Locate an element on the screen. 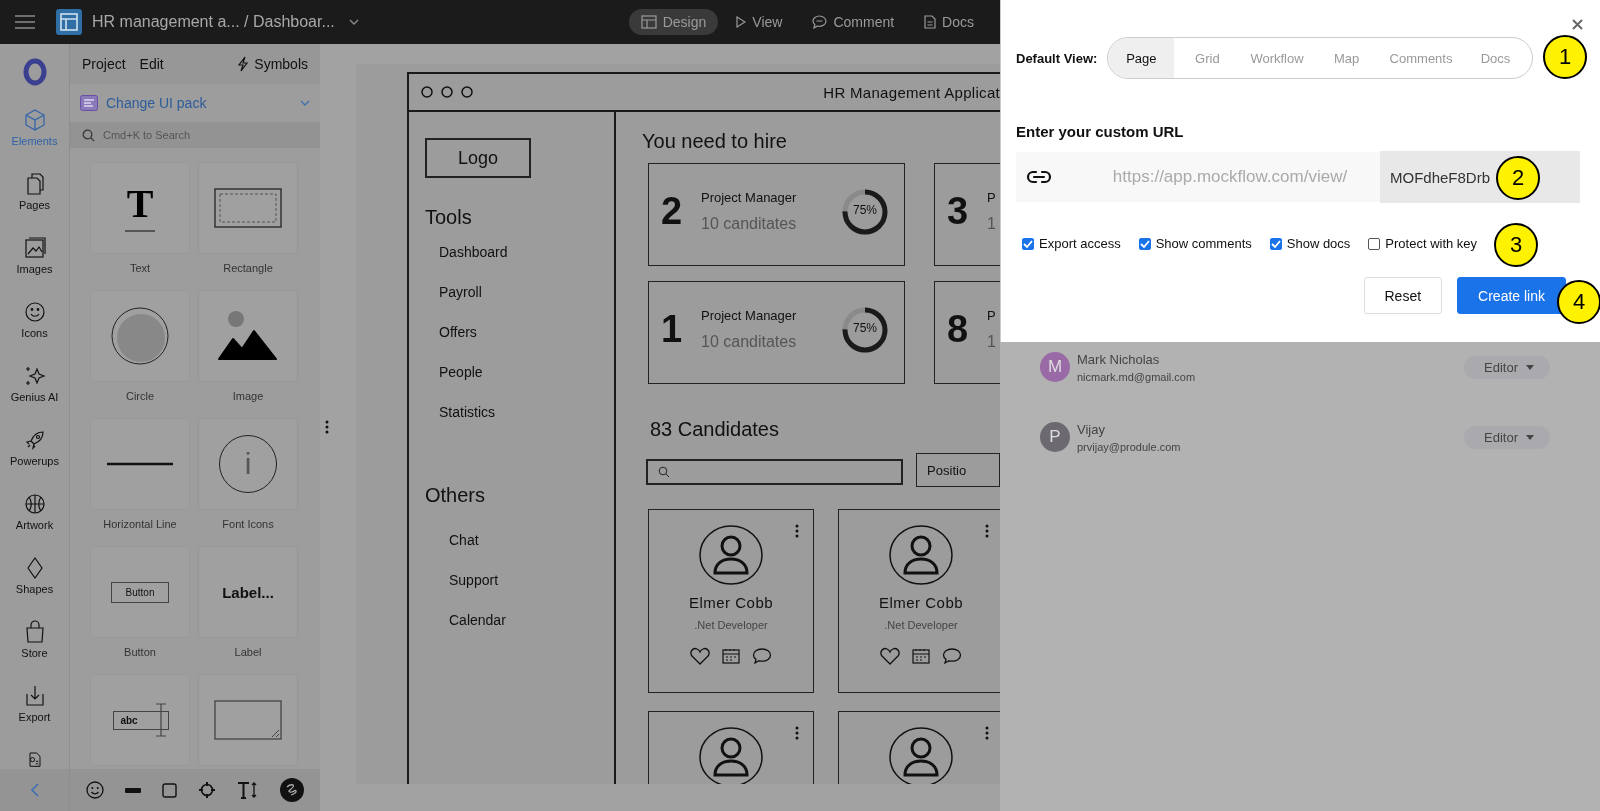 This screenshot has width=1600, height=811. nav-item: Payroll is located at coordinates (519, 300).